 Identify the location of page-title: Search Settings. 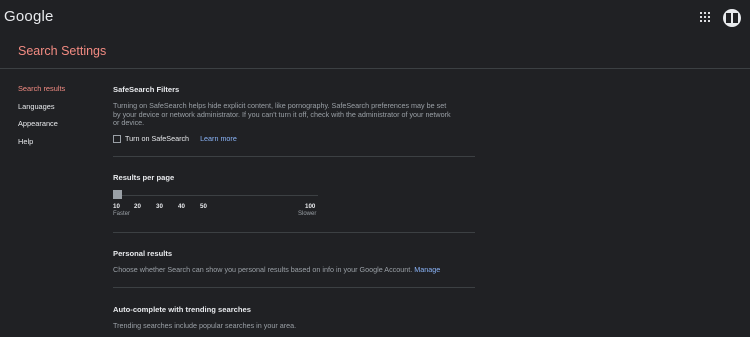
(62, 51).